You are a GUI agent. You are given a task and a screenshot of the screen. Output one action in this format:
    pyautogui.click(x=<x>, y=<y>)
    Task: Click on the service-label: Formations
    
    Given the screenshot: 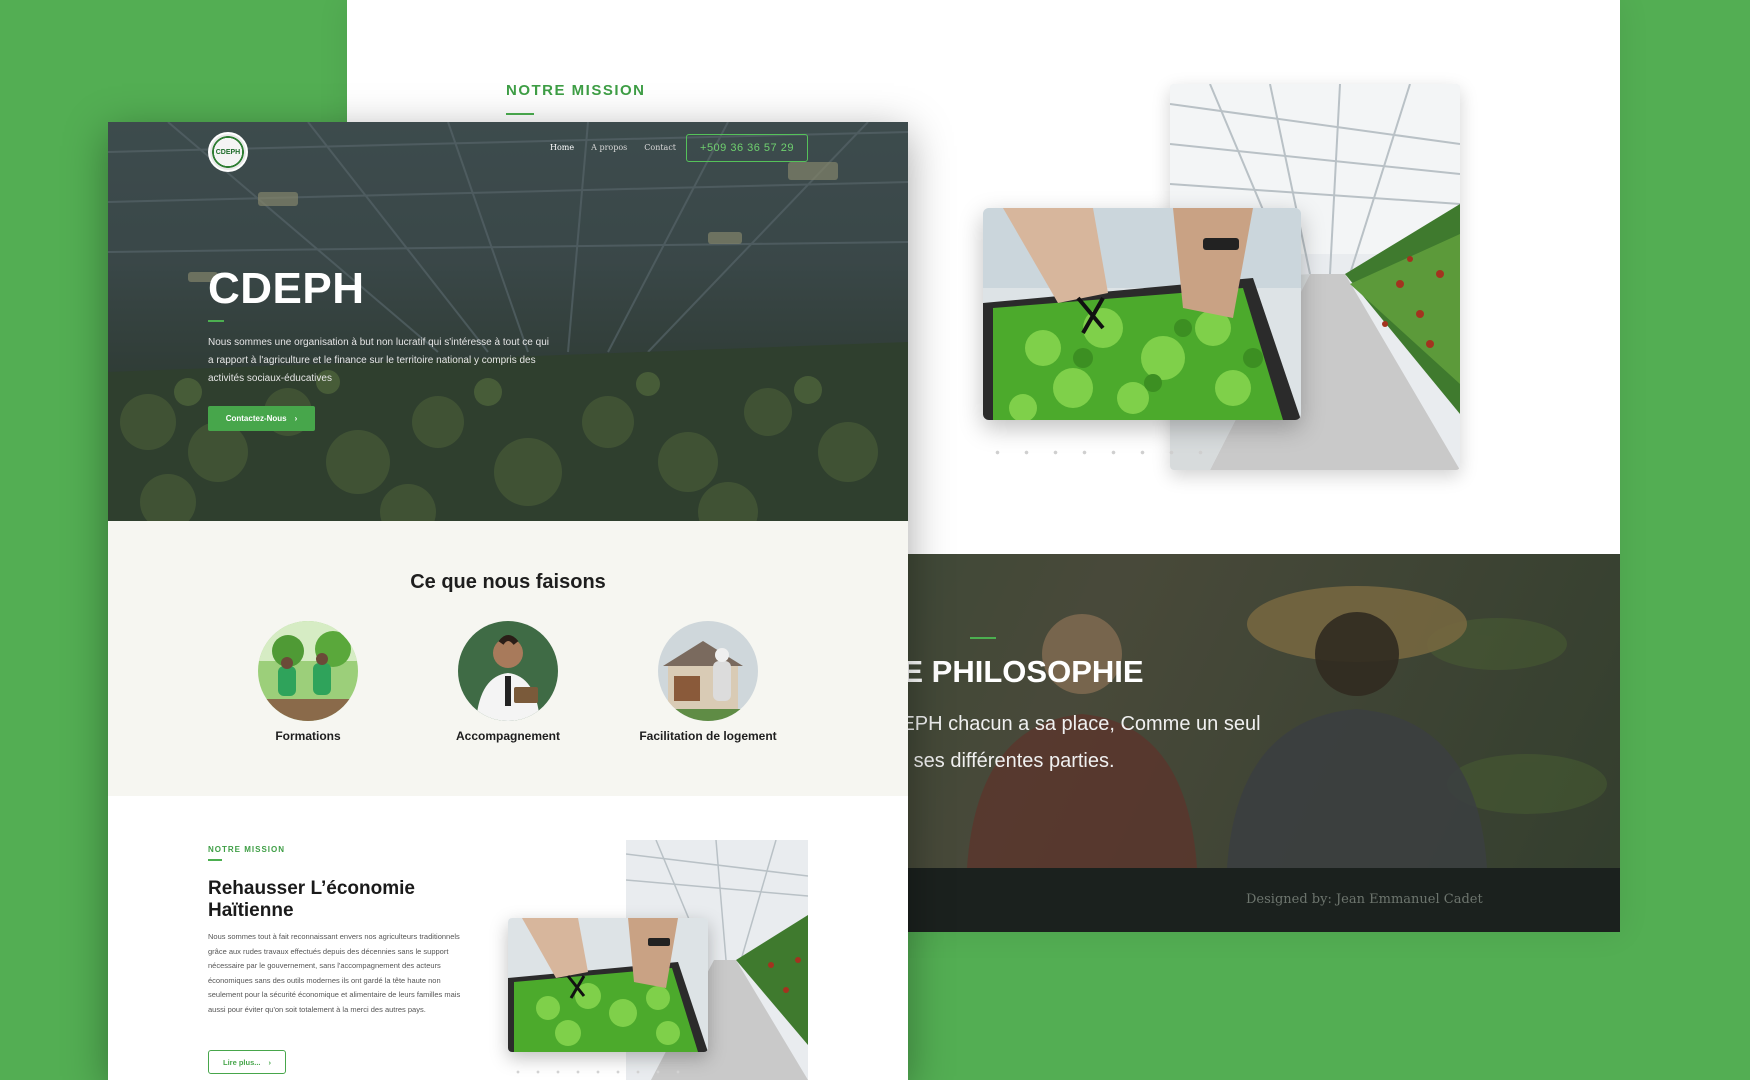 What is the action you would take?
    pyautogui.click(x=308, y=736)
    